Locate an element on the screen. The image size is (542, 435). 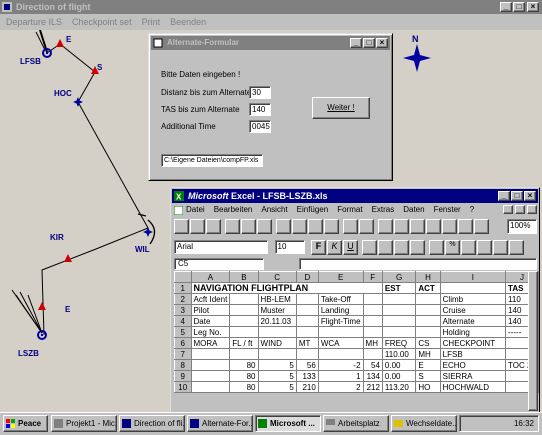
start-button: Peace is located at coordinates (25, 423).